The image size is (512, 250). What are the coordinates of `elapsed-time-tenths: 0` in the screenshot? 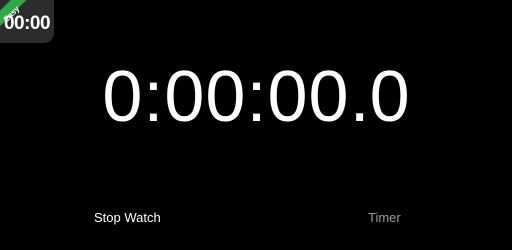 It's located at (389, 97).